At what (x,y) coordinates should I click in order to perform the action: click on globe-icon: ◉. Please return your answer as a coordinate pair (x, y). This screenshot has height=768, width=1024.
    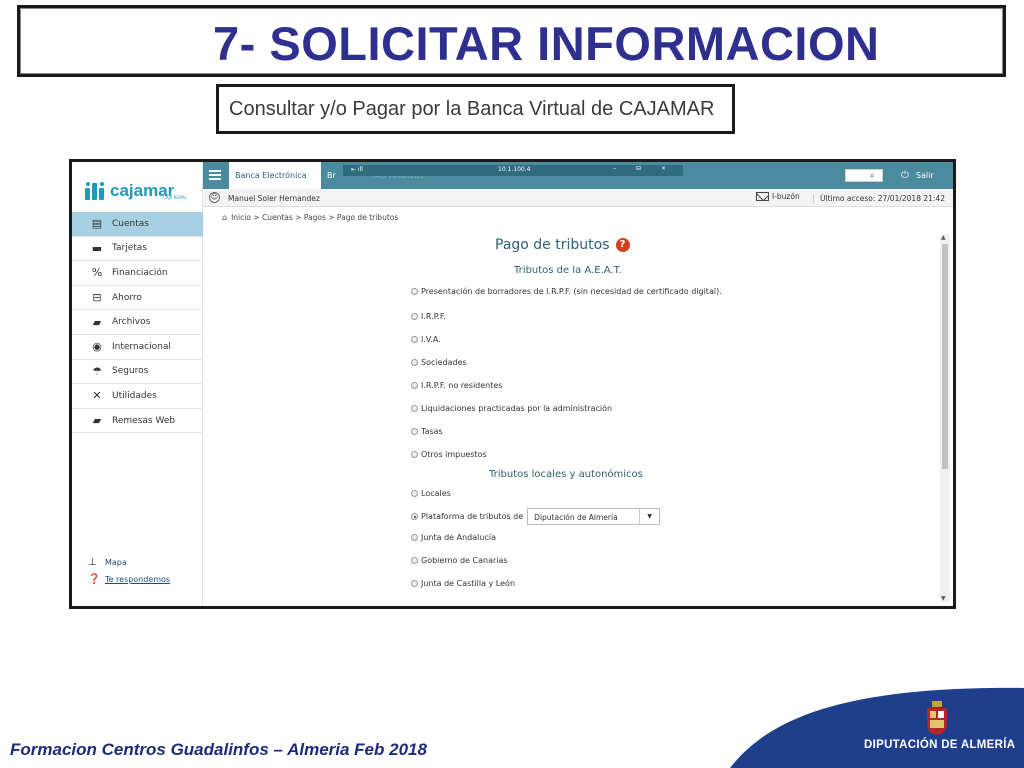
    Looking at the image, I should click on (97, 347).